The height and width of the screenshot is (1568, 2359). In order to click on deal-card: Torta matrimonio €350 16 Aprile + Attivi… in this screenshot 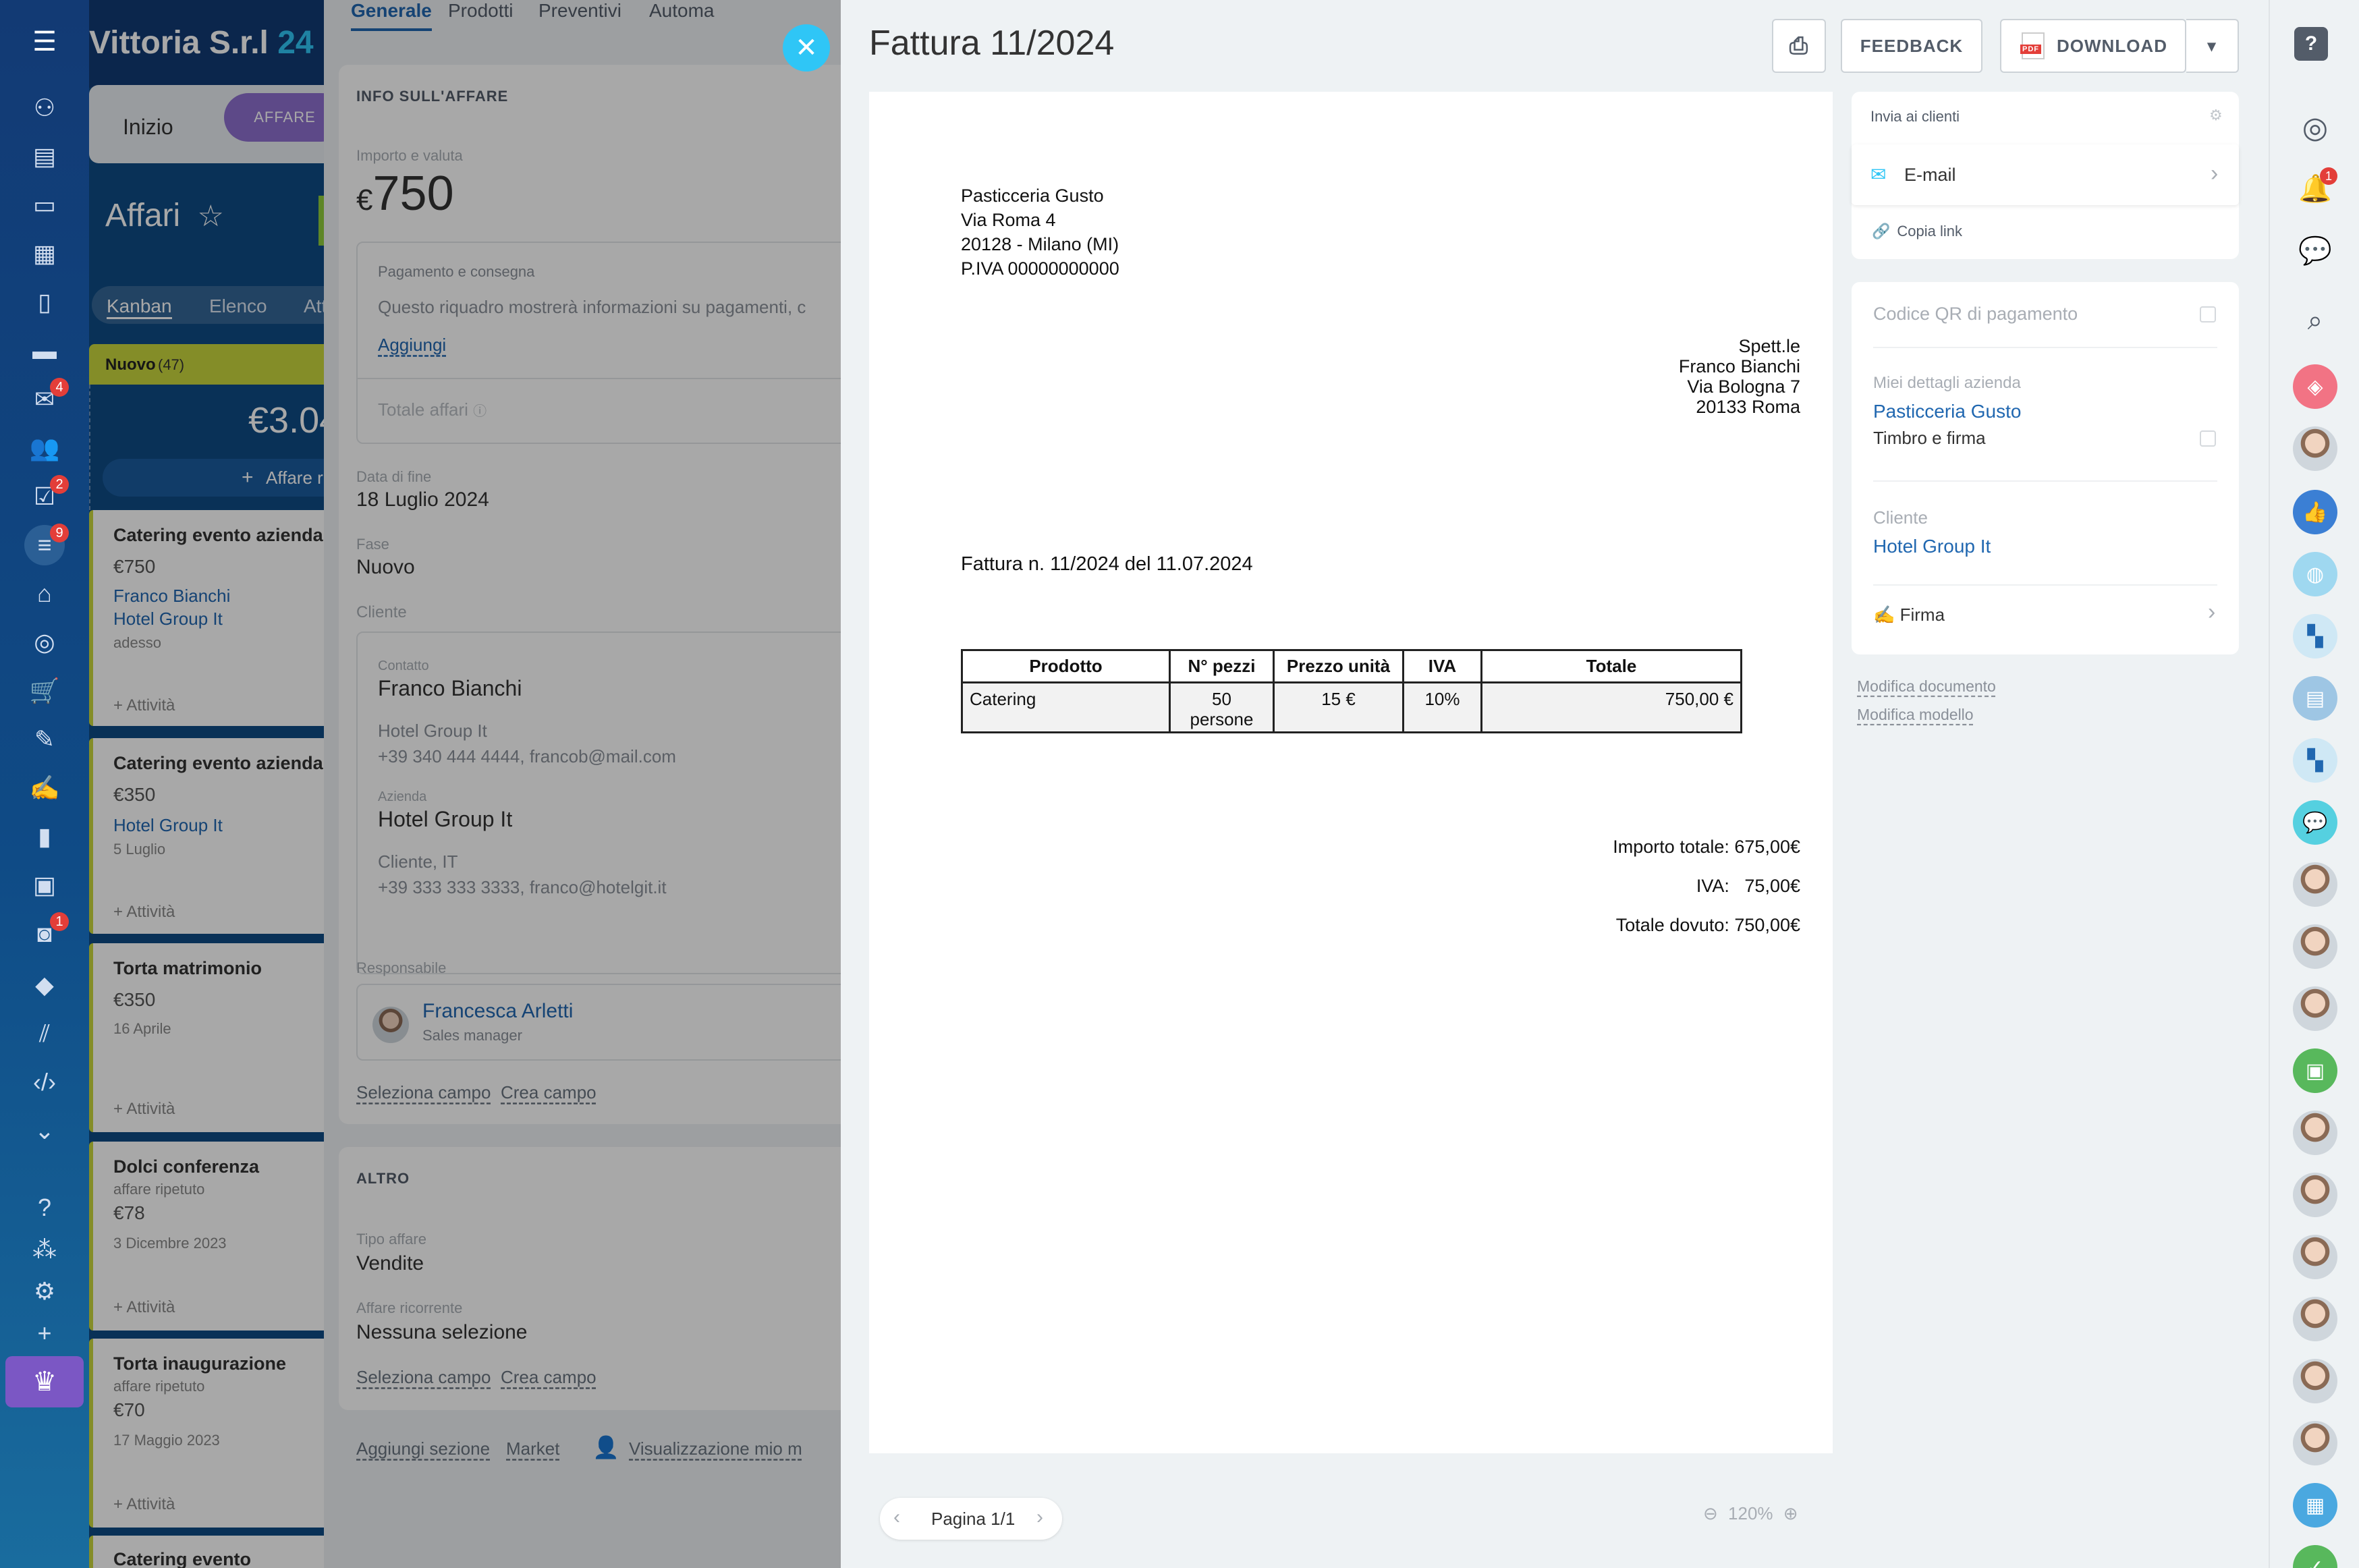, I will do `click(206, 1037)`.